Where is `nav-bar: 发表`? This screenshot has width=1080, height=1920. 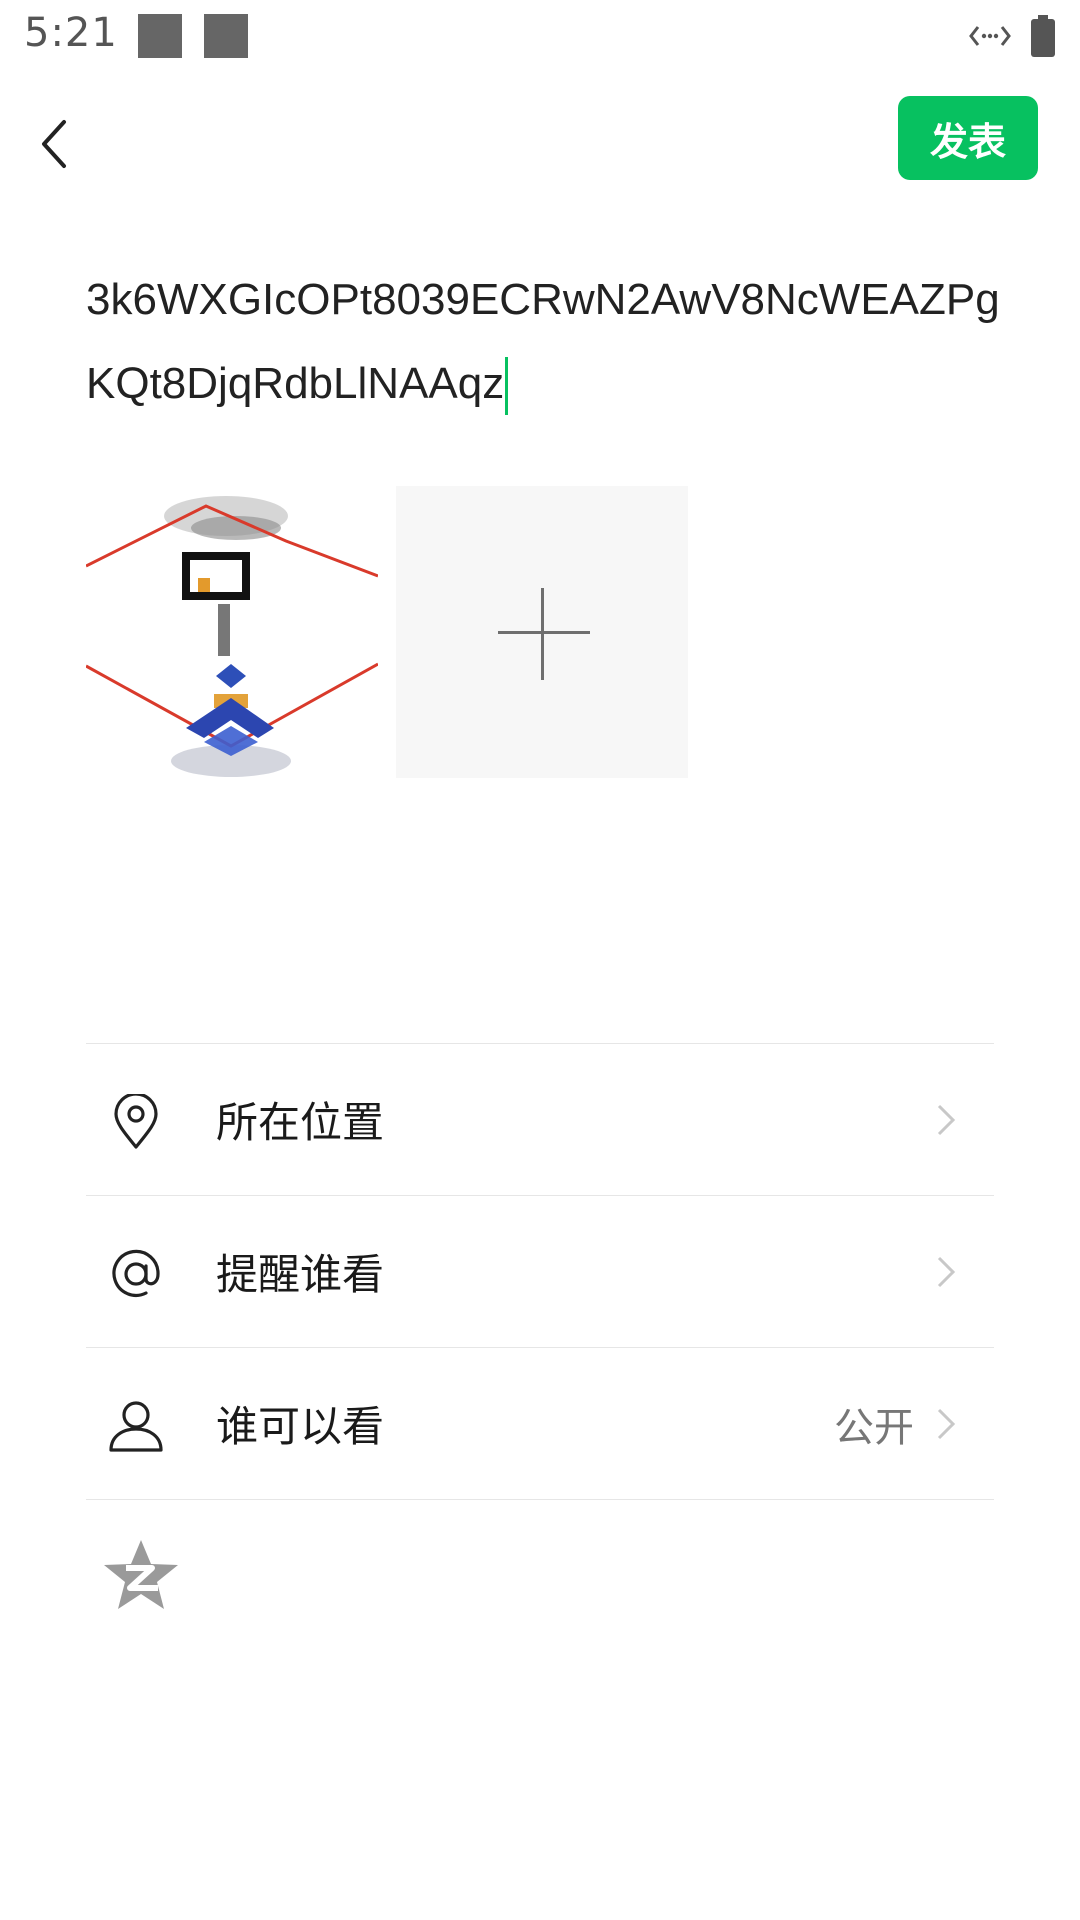
nav-bar: 发表 is located at coordinates (540, 141).